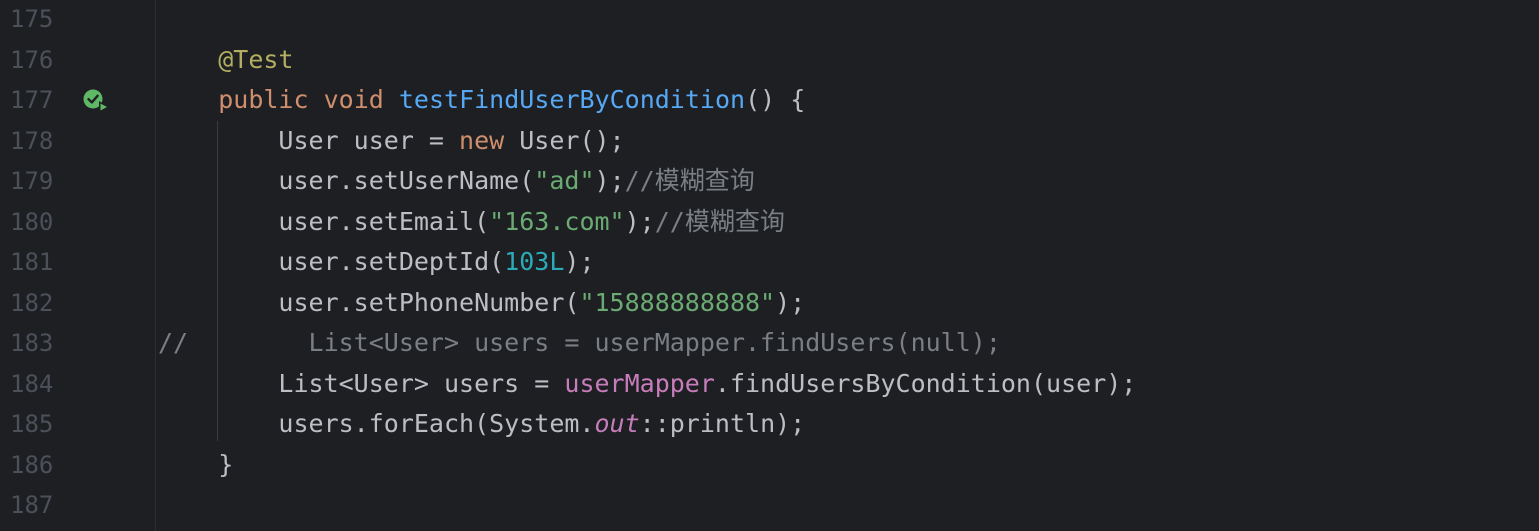  I want to click on line-number: 187, so click(32, 505).